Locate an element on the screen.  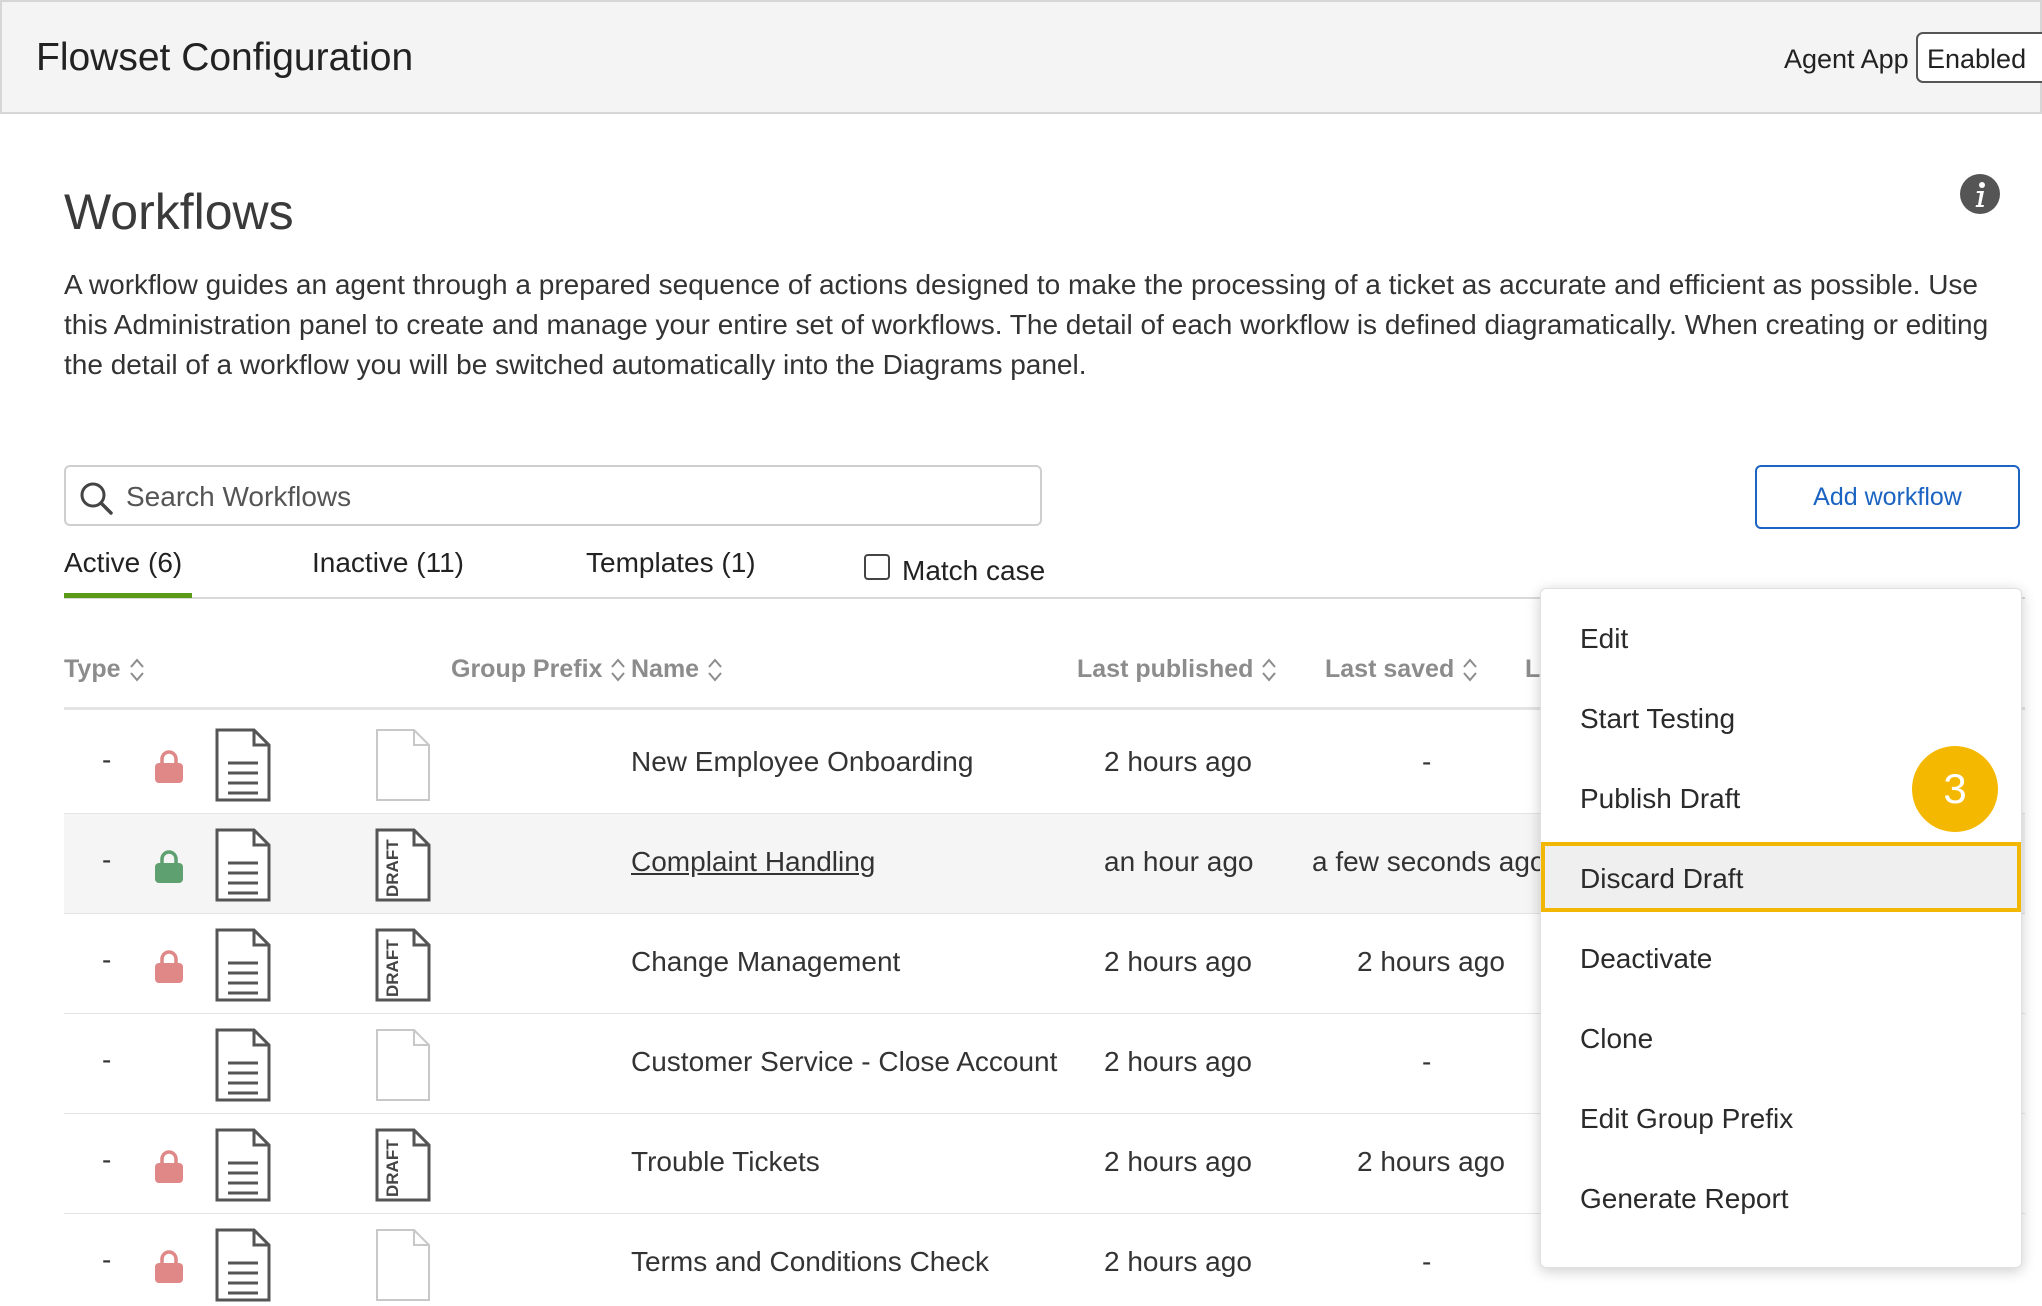
menu-item-edit: Edit is located at coordinates (1781, 637).